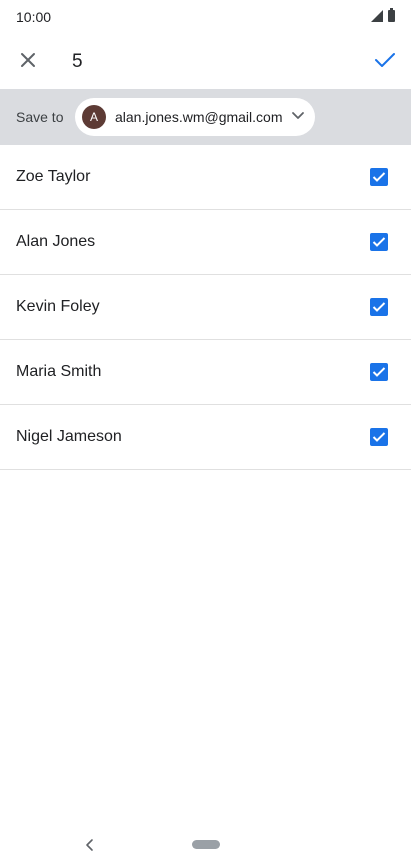  What do you see at coordinates (69, 436) in the screenshot?
I see `contact-name: Nigel Jameson` at bounding box center [69, 436].